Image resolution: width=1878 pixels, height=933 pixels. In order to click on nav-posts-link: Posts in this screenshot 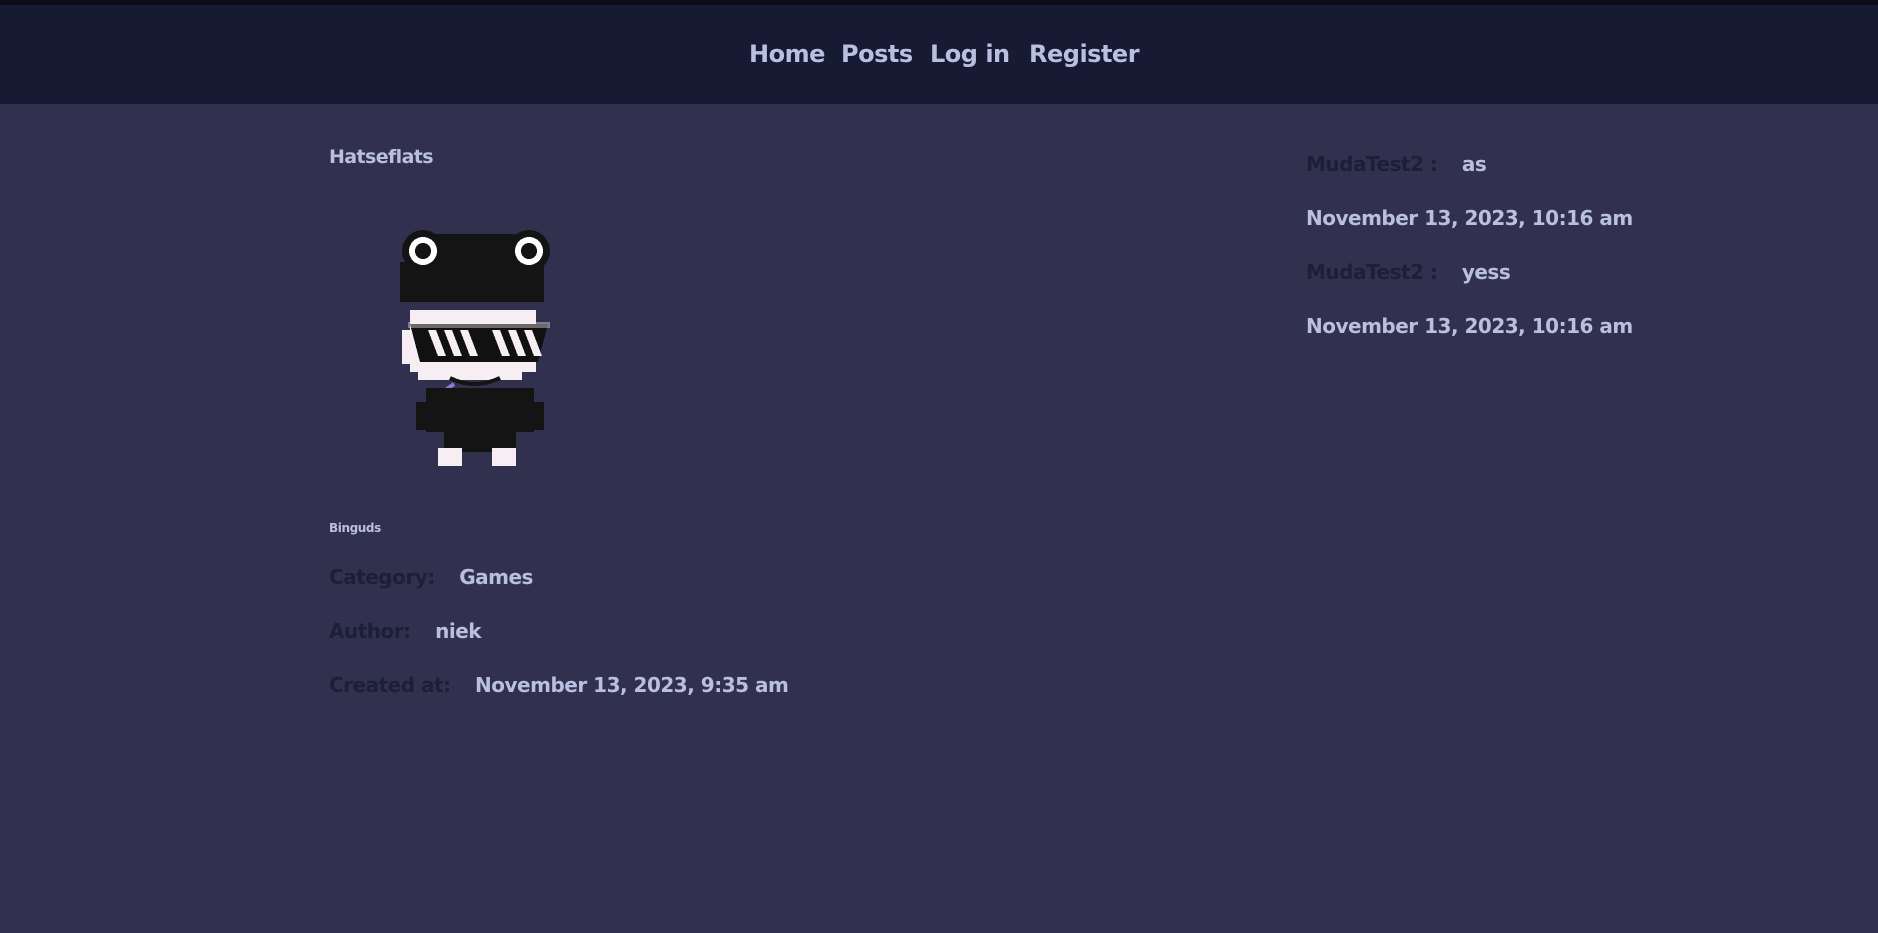, I will do `click(877, 54)`.